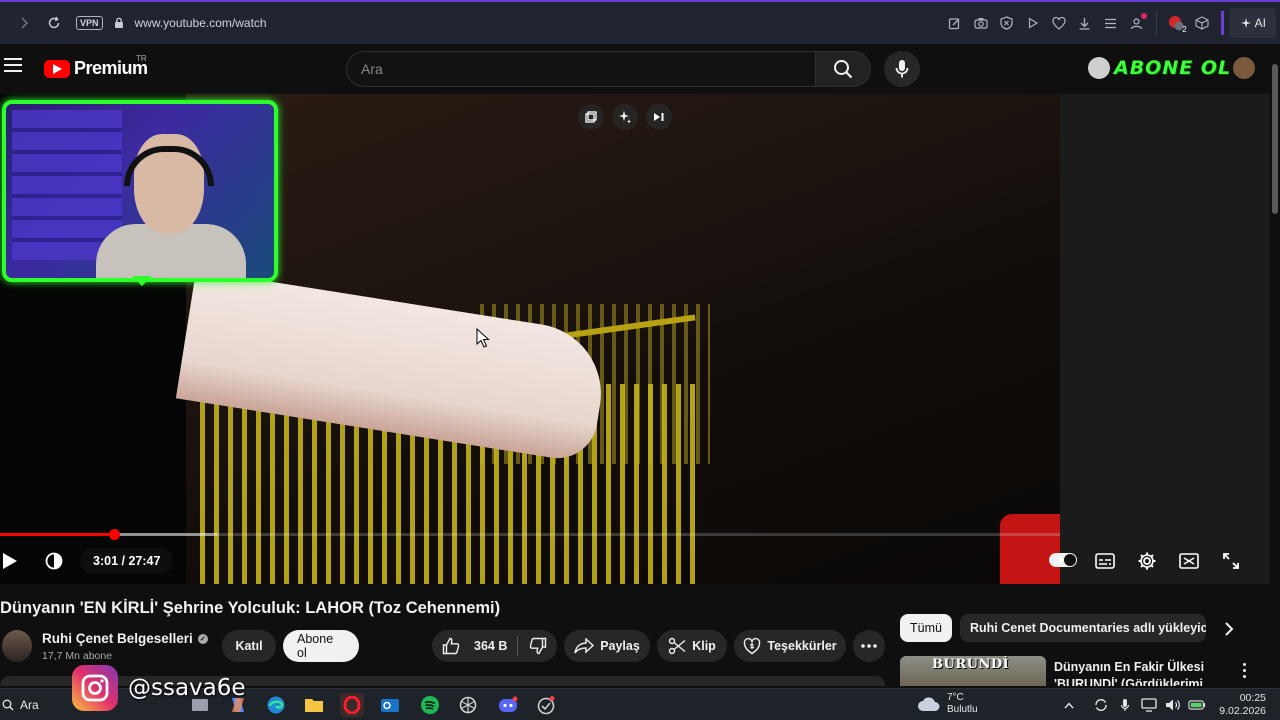 The width and height of the screenshot is (1280, 720). I want to click on ai-sparkle-icon, so click(625, 117).